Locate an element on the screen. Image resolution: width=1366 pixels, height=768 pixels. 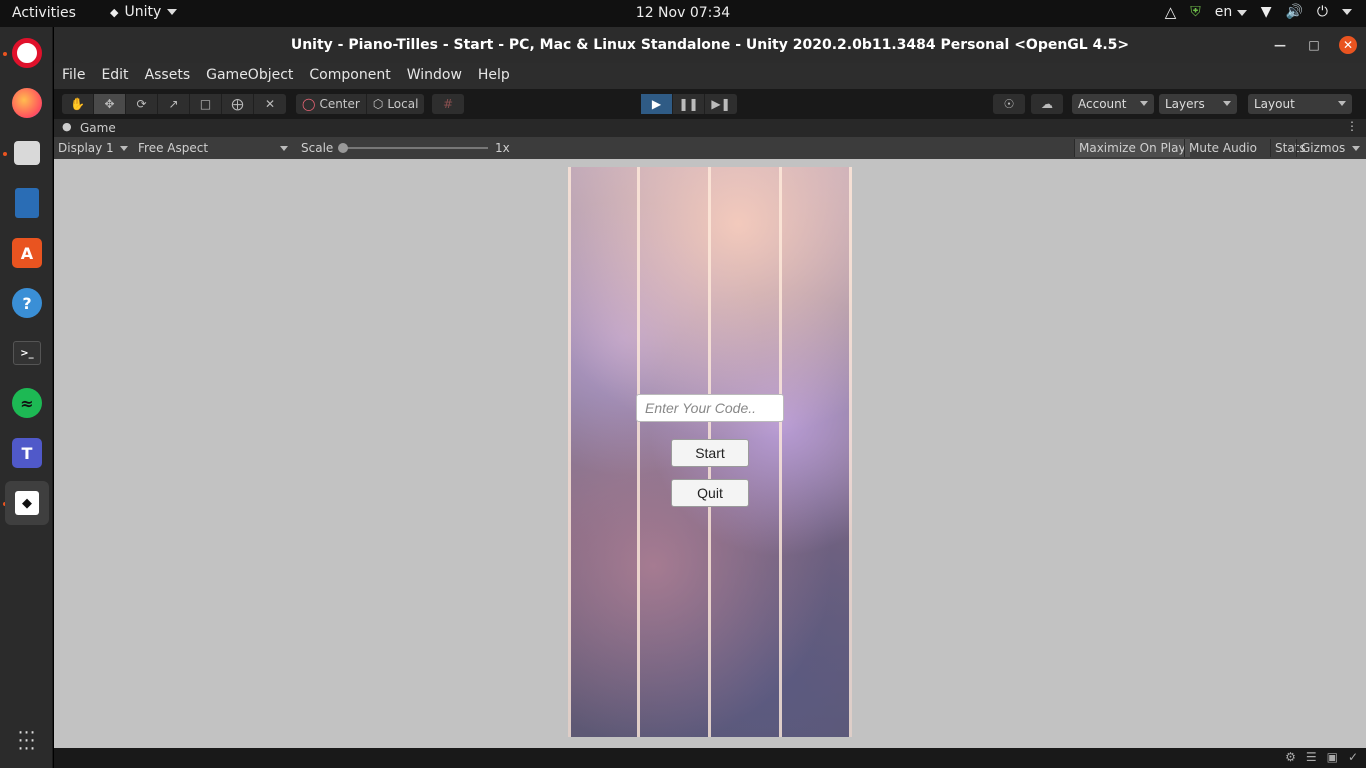
spotify-icon: ≈ is located at coordinates (27, 403).